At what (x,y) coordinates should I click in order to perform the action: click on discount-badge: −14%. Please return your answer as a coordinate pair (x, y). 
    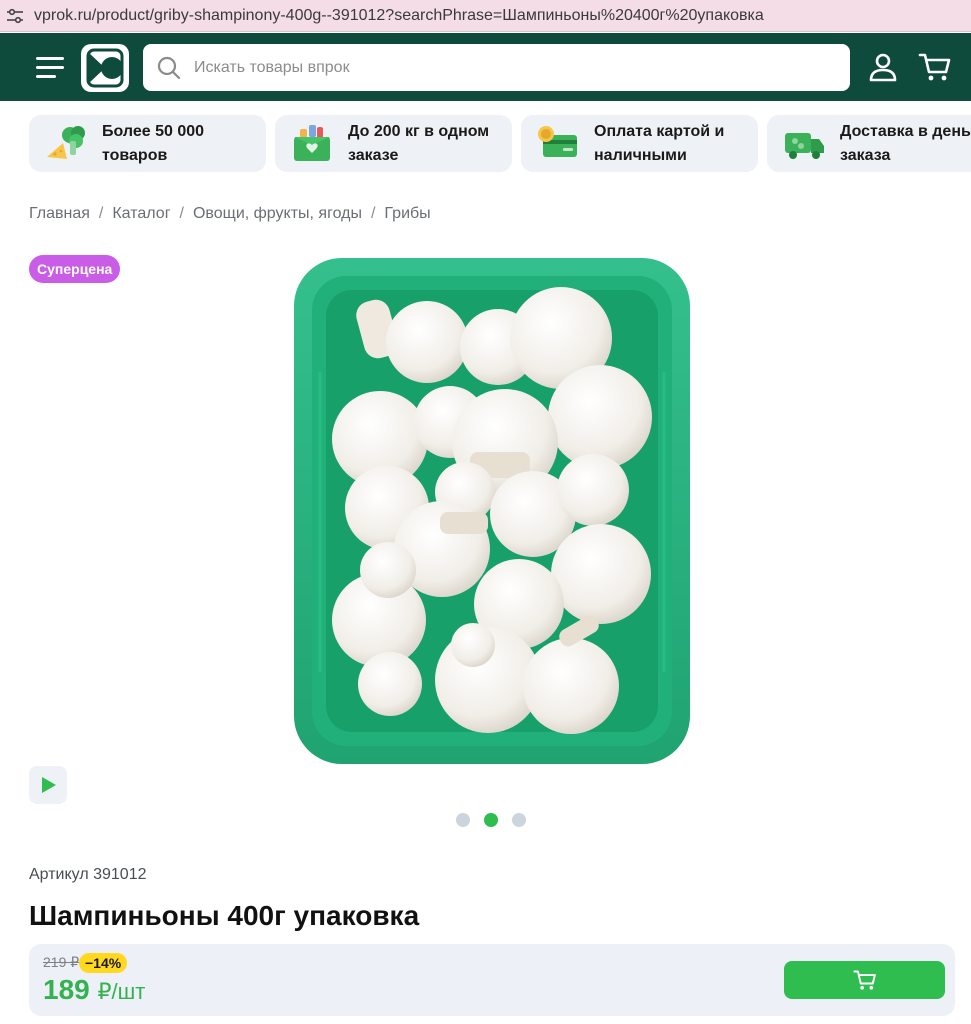
    Looking at the image, I should click on (103, 963).